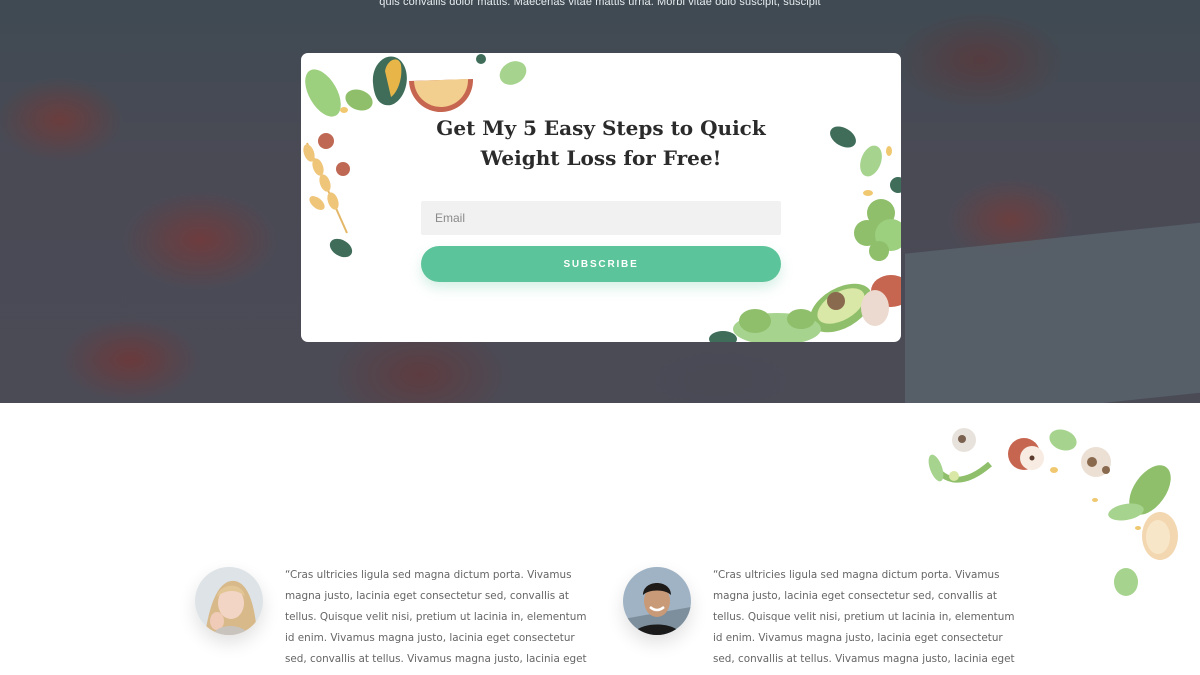  Describe the element at coordinates (1052, 312) in the screenshot. I see `hero-background-box` at that location.